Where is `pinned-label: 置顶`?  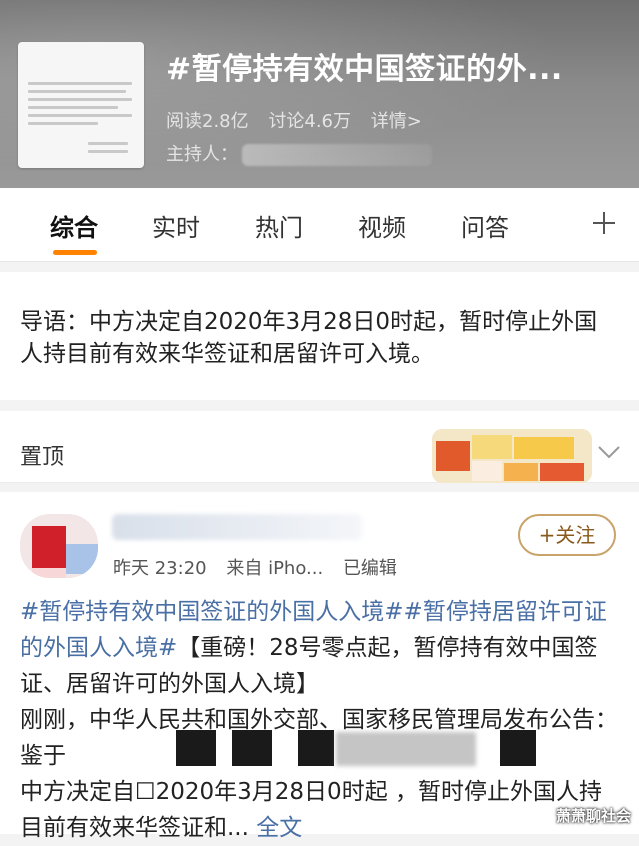 pinned-label: 置顶 is located at coordinates (42, 457).